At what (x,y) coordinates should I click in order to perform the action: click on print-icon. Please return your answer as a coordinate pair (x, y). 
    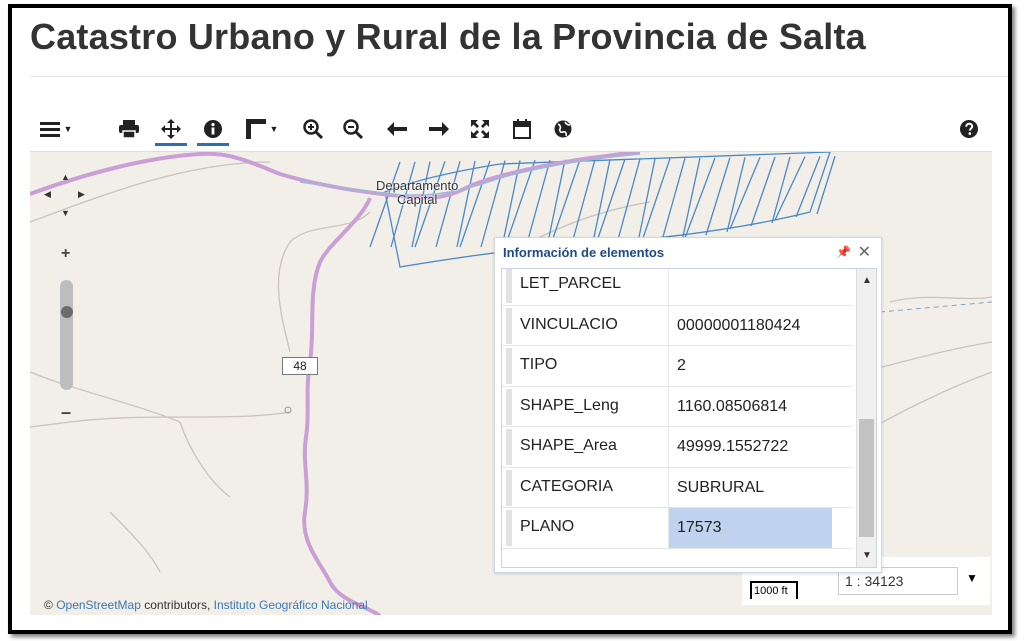
    Looking at the image, I should click on (129, 129).